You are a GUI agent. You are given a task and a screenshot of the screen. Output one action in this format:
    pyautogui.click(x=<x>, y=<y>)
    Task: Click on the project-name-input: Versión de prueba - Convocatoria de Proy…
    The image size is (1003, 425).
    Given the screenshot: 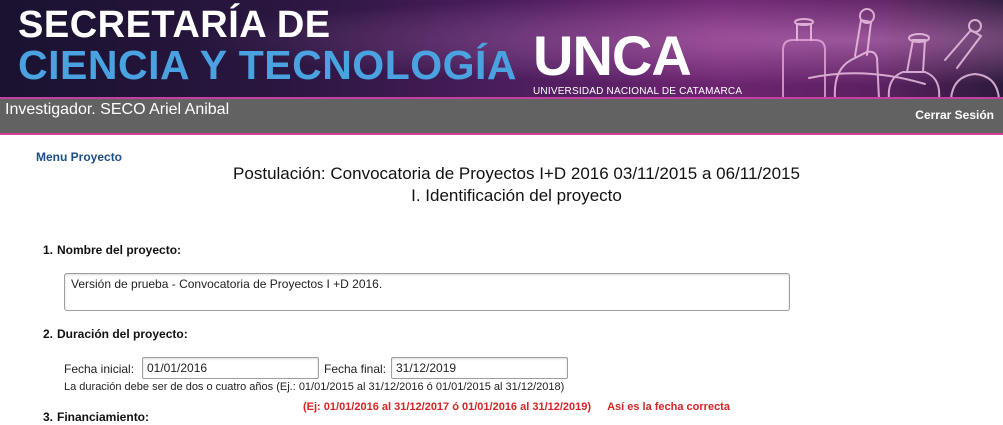 What is the action you would take?
    pyautogui.click(x=427, y=292)
    